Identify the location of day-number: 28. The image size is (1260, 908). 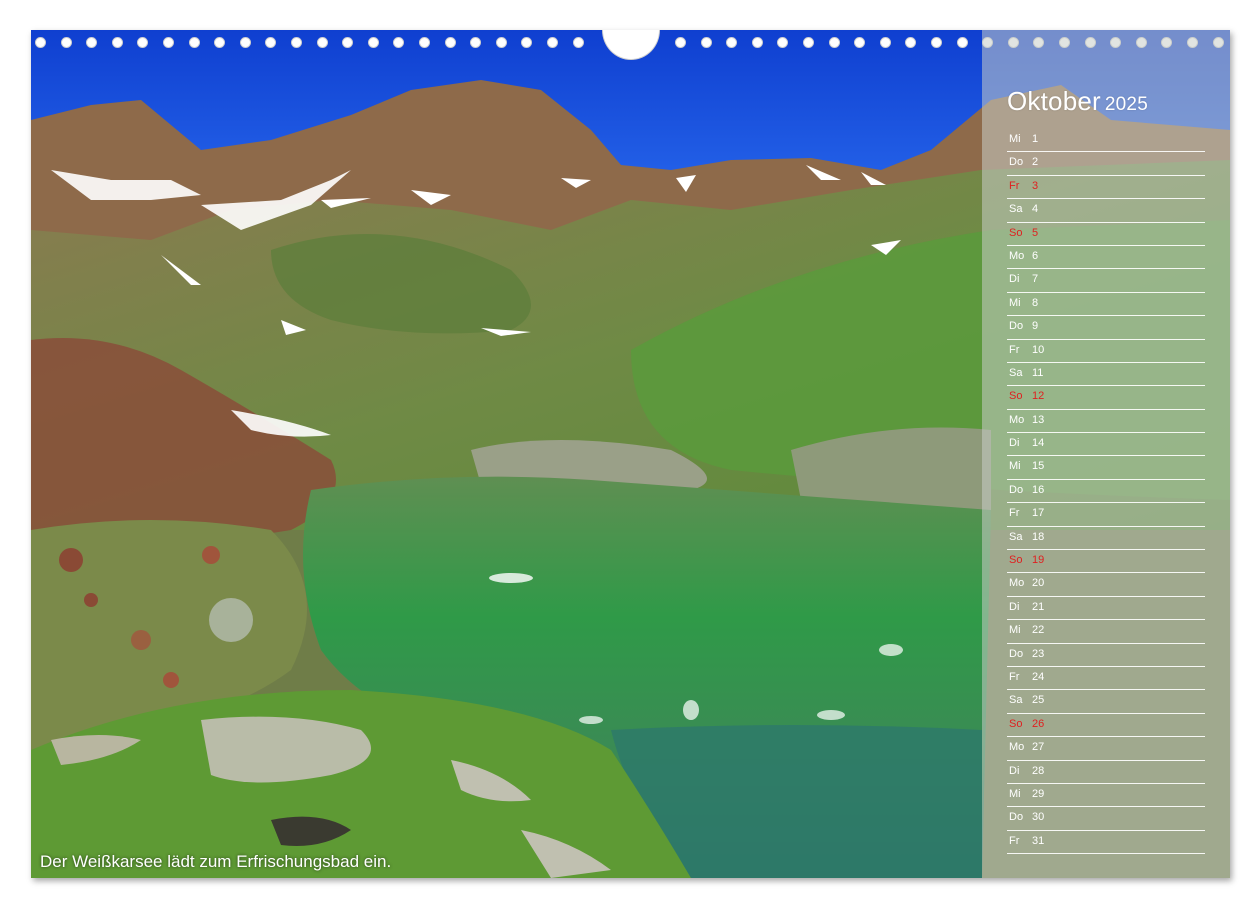
(1038, 770).